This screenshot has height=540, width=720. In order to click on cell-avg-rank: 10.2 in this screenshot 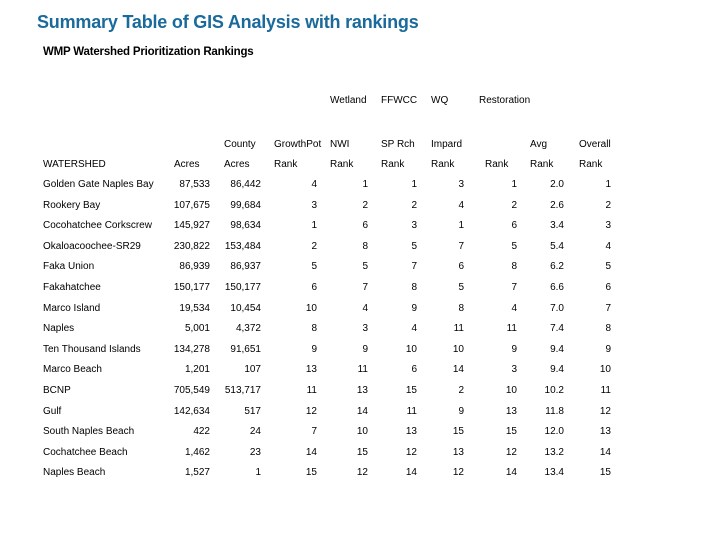, I will do `click(554, 390)`.